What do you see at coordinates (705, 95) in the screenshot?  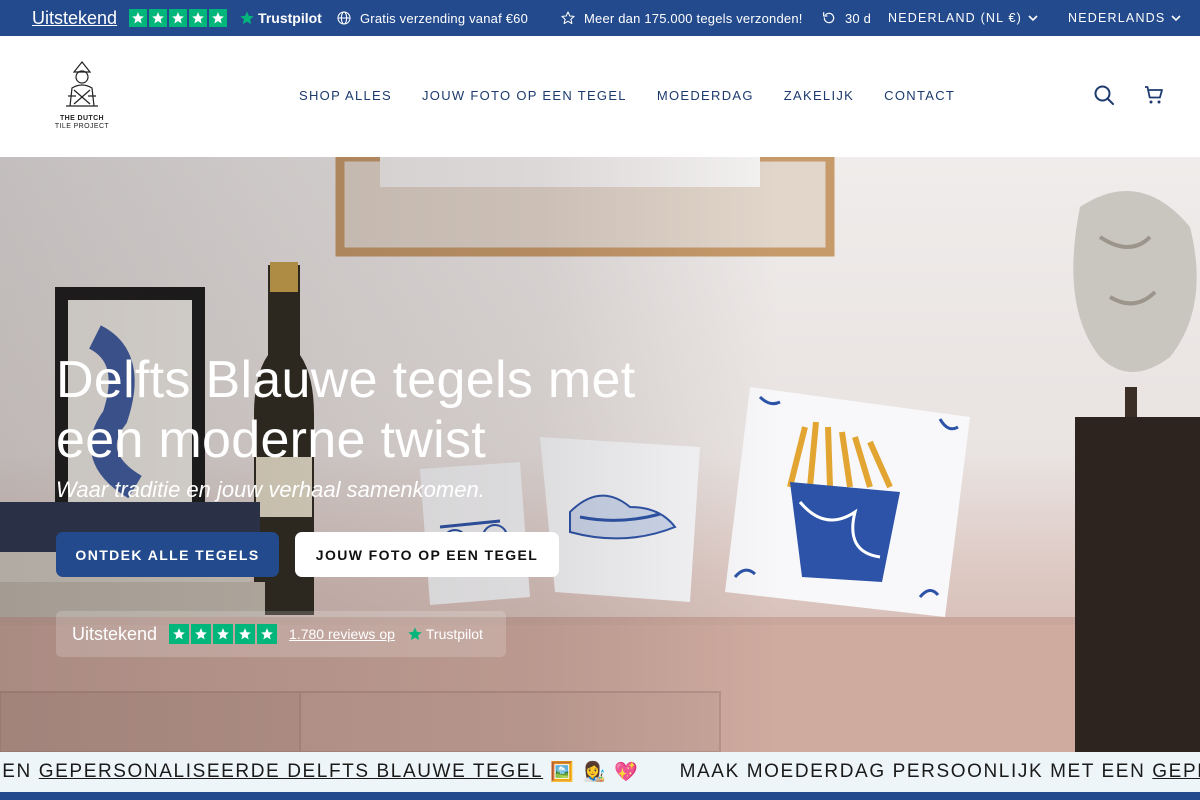 I see `nav-mothers-day: MOEDERDAG` at bounding box center [705, 95].